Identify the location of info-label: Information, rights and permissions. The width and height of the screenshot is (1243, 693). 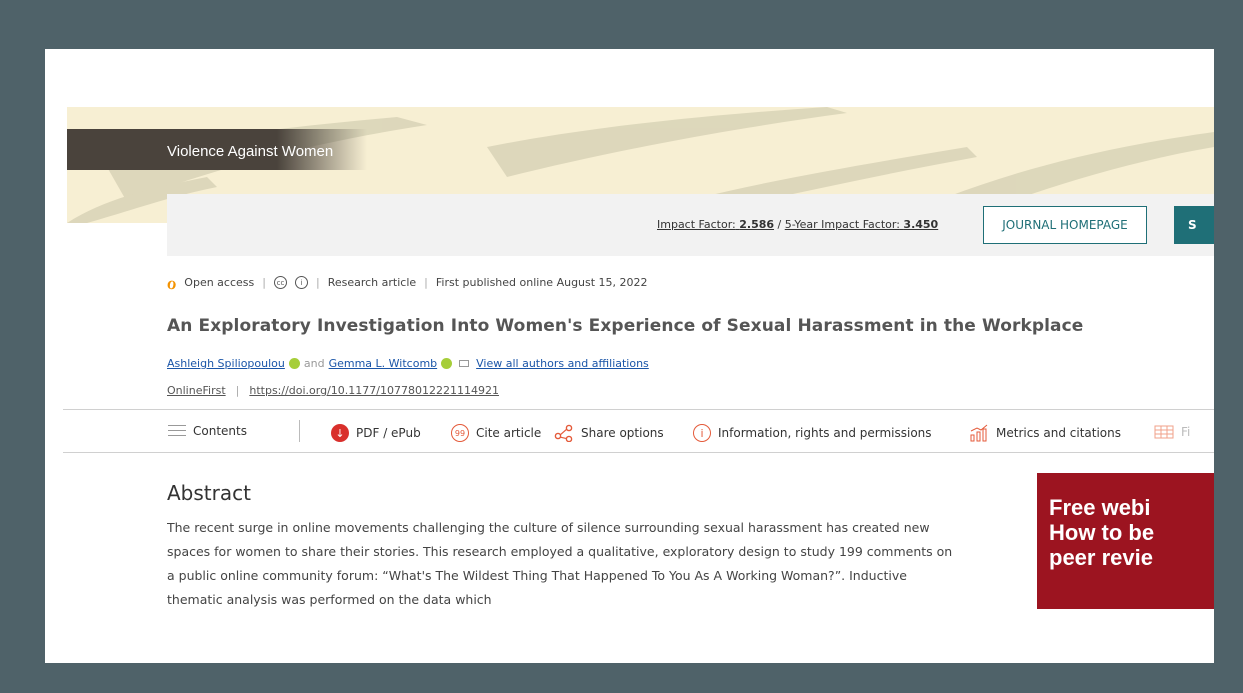
(825, 433).